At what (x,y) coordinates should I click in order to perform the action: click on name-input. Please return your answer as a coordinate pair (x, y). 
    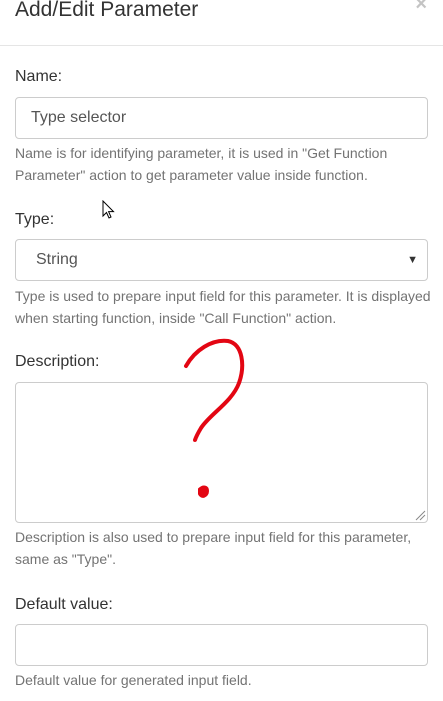
    Looking at the image, I should click on (221, 118).